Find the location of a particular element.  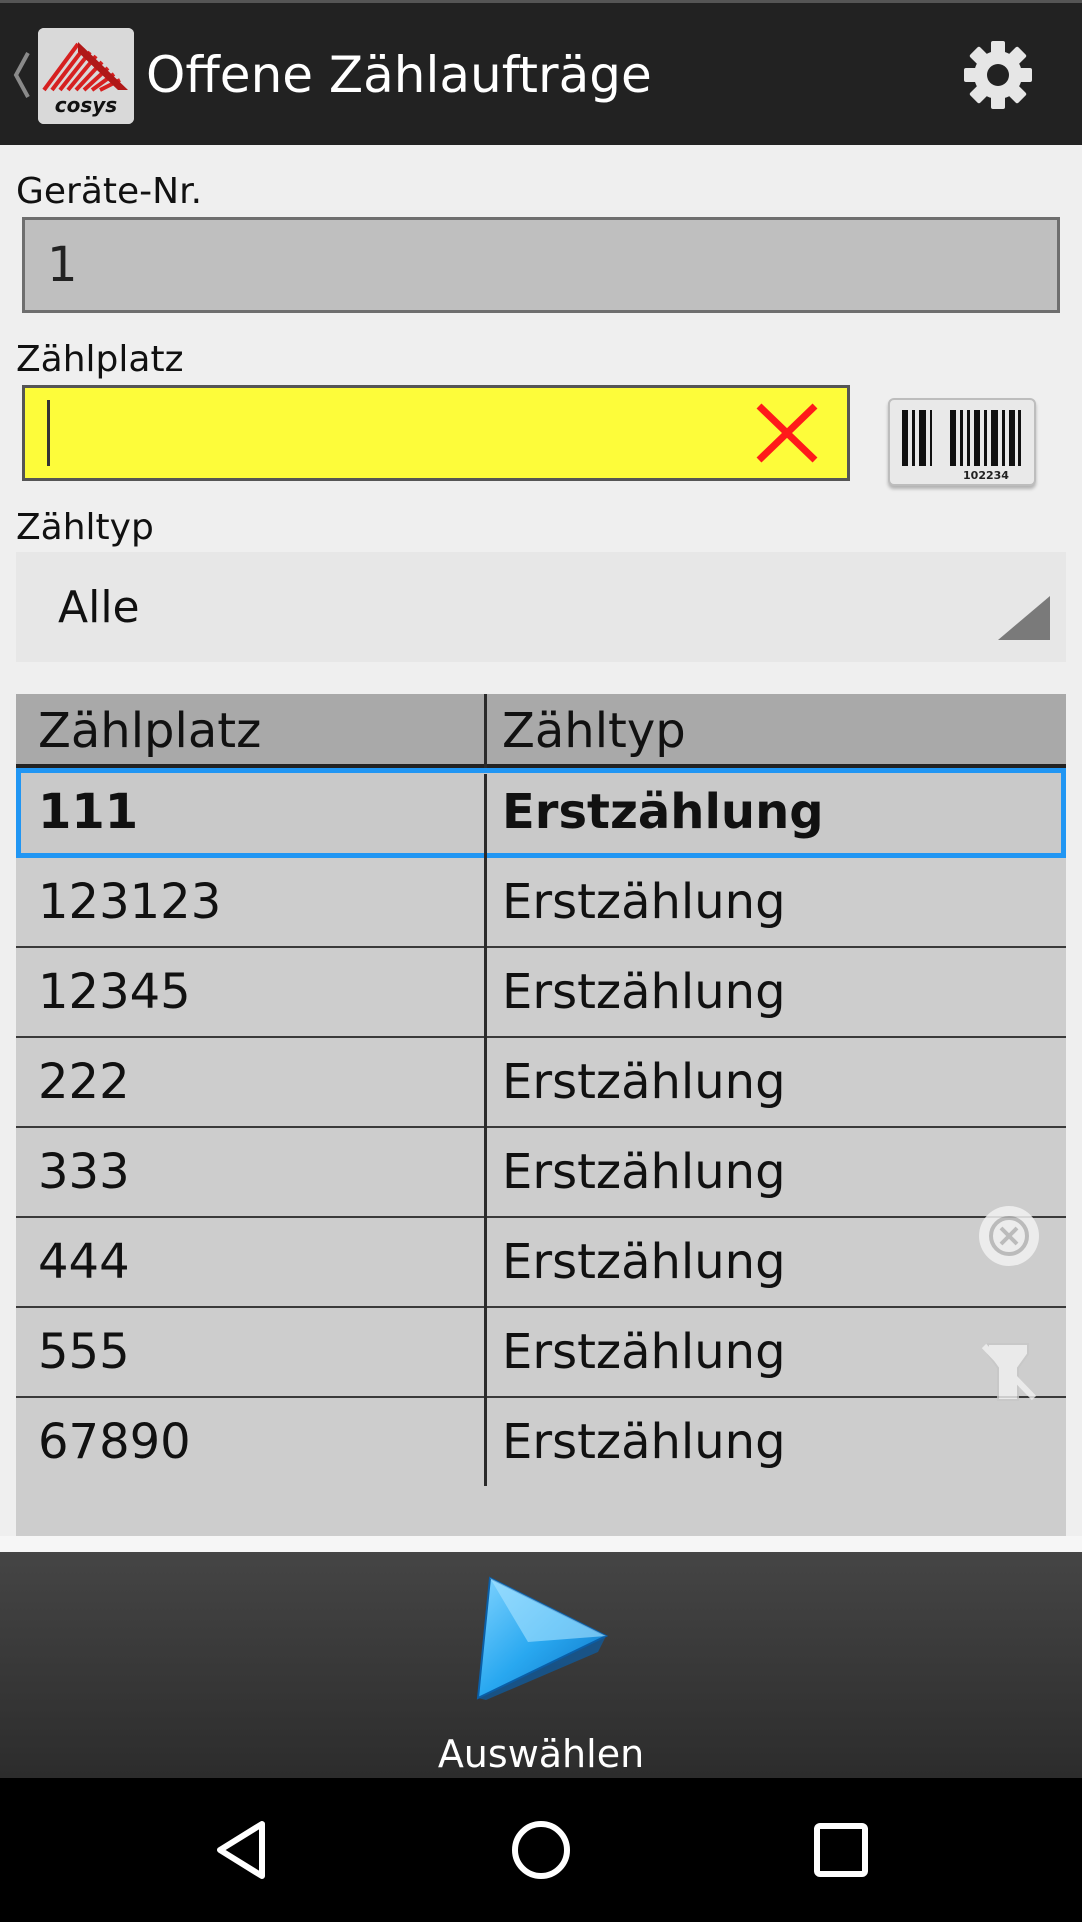

table-row: 123123 Erstzählung is located at coordinates (541, 903).